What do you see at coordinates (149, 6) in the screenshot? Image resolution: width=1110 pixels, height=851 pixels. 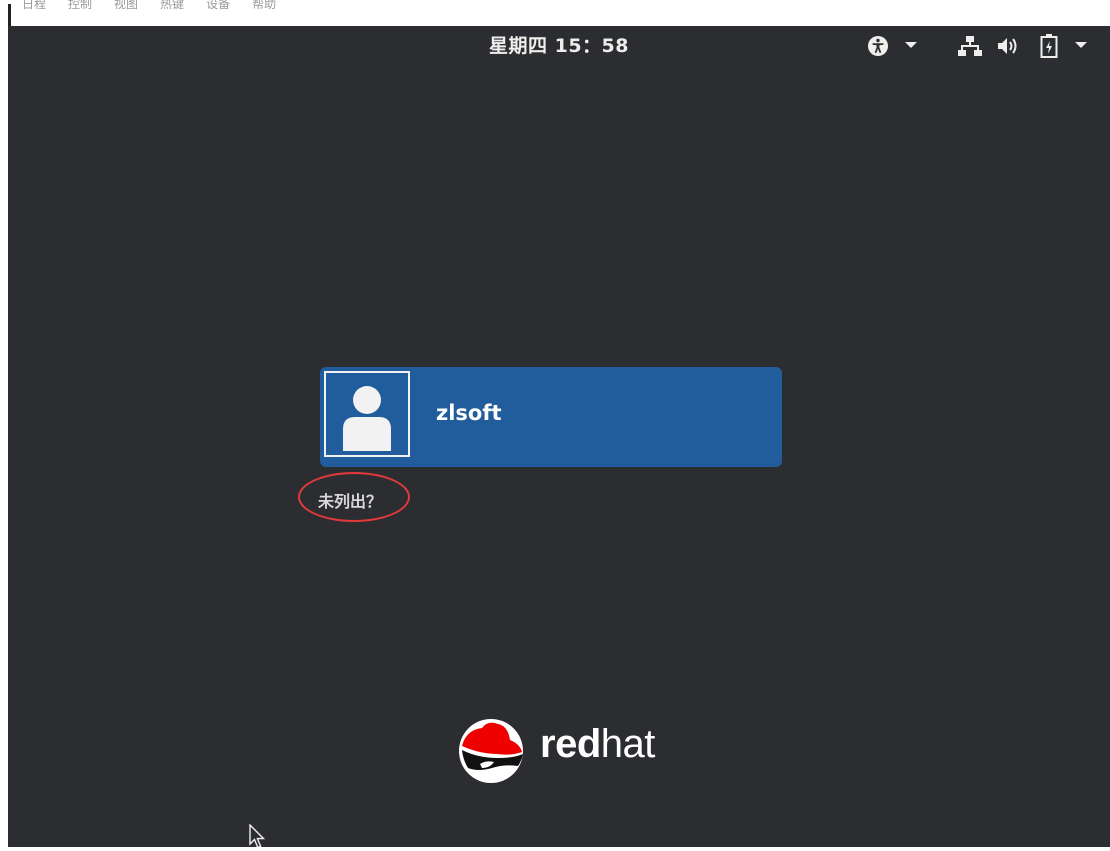 I see `host-menu-items: 日程 控制 视图 热键 设备 帮助` at bounding box center [149, 6].